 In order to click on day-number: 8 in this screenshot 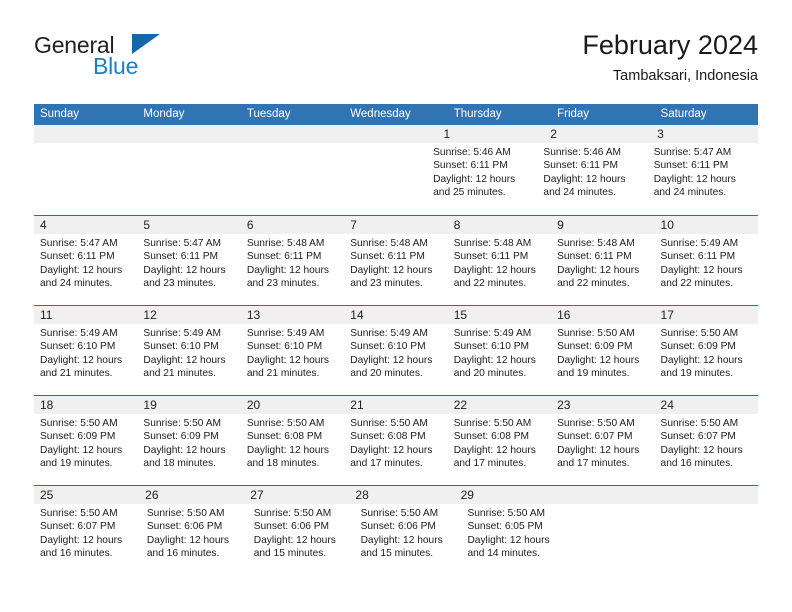, I will do `click(499, 225)`.